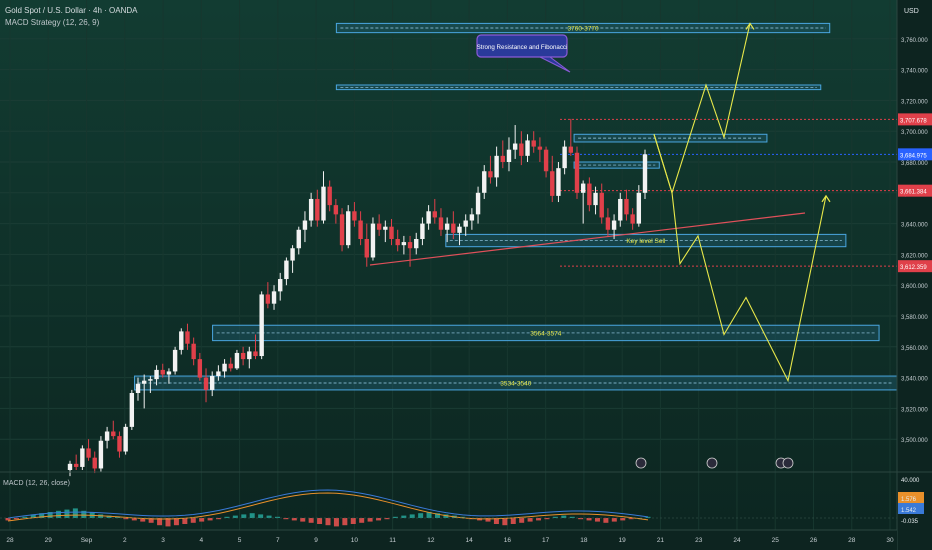 The height and width of the screenshot is (550, 932). What do you see at coordinates (914, 226) in the screenshot?
I see `y-tick-label: 3,640.000` at bounding box center [914, 226].